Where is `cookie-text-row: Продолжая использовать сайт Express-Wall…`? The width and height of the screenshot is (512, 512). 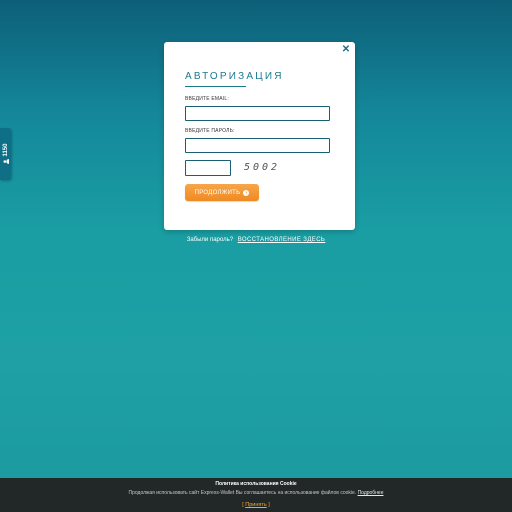
cookie-text-row: Продолжая использовать сайт Express-Wall… is located at coordinates (256, 493).